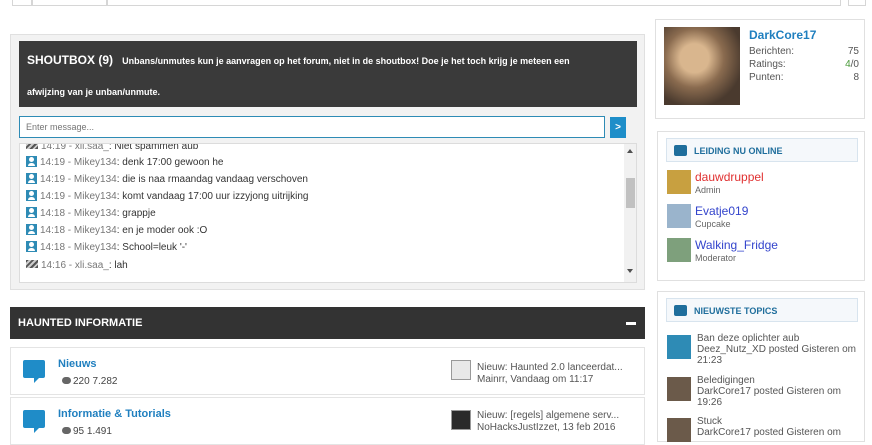 This screenshot has width=872, height=445. Describe the element at coordinates (116, 231) in the screenshot. I see `shout-message: 14:18 - Mikey134: en je moder ook :O` at that location.